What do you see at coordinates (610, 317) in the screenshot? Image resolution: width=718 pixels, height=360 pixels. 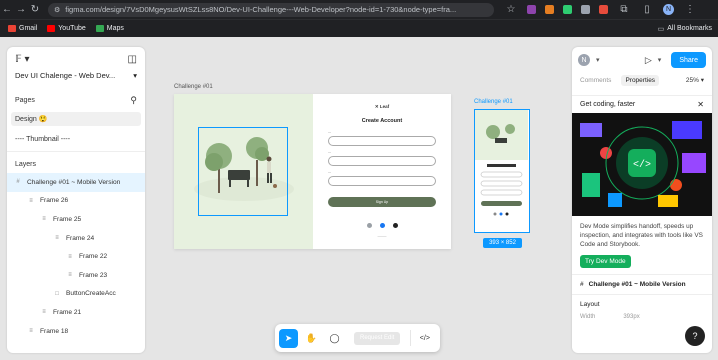 I see `width-row: Width 393px` at bounding box center [610, 317].